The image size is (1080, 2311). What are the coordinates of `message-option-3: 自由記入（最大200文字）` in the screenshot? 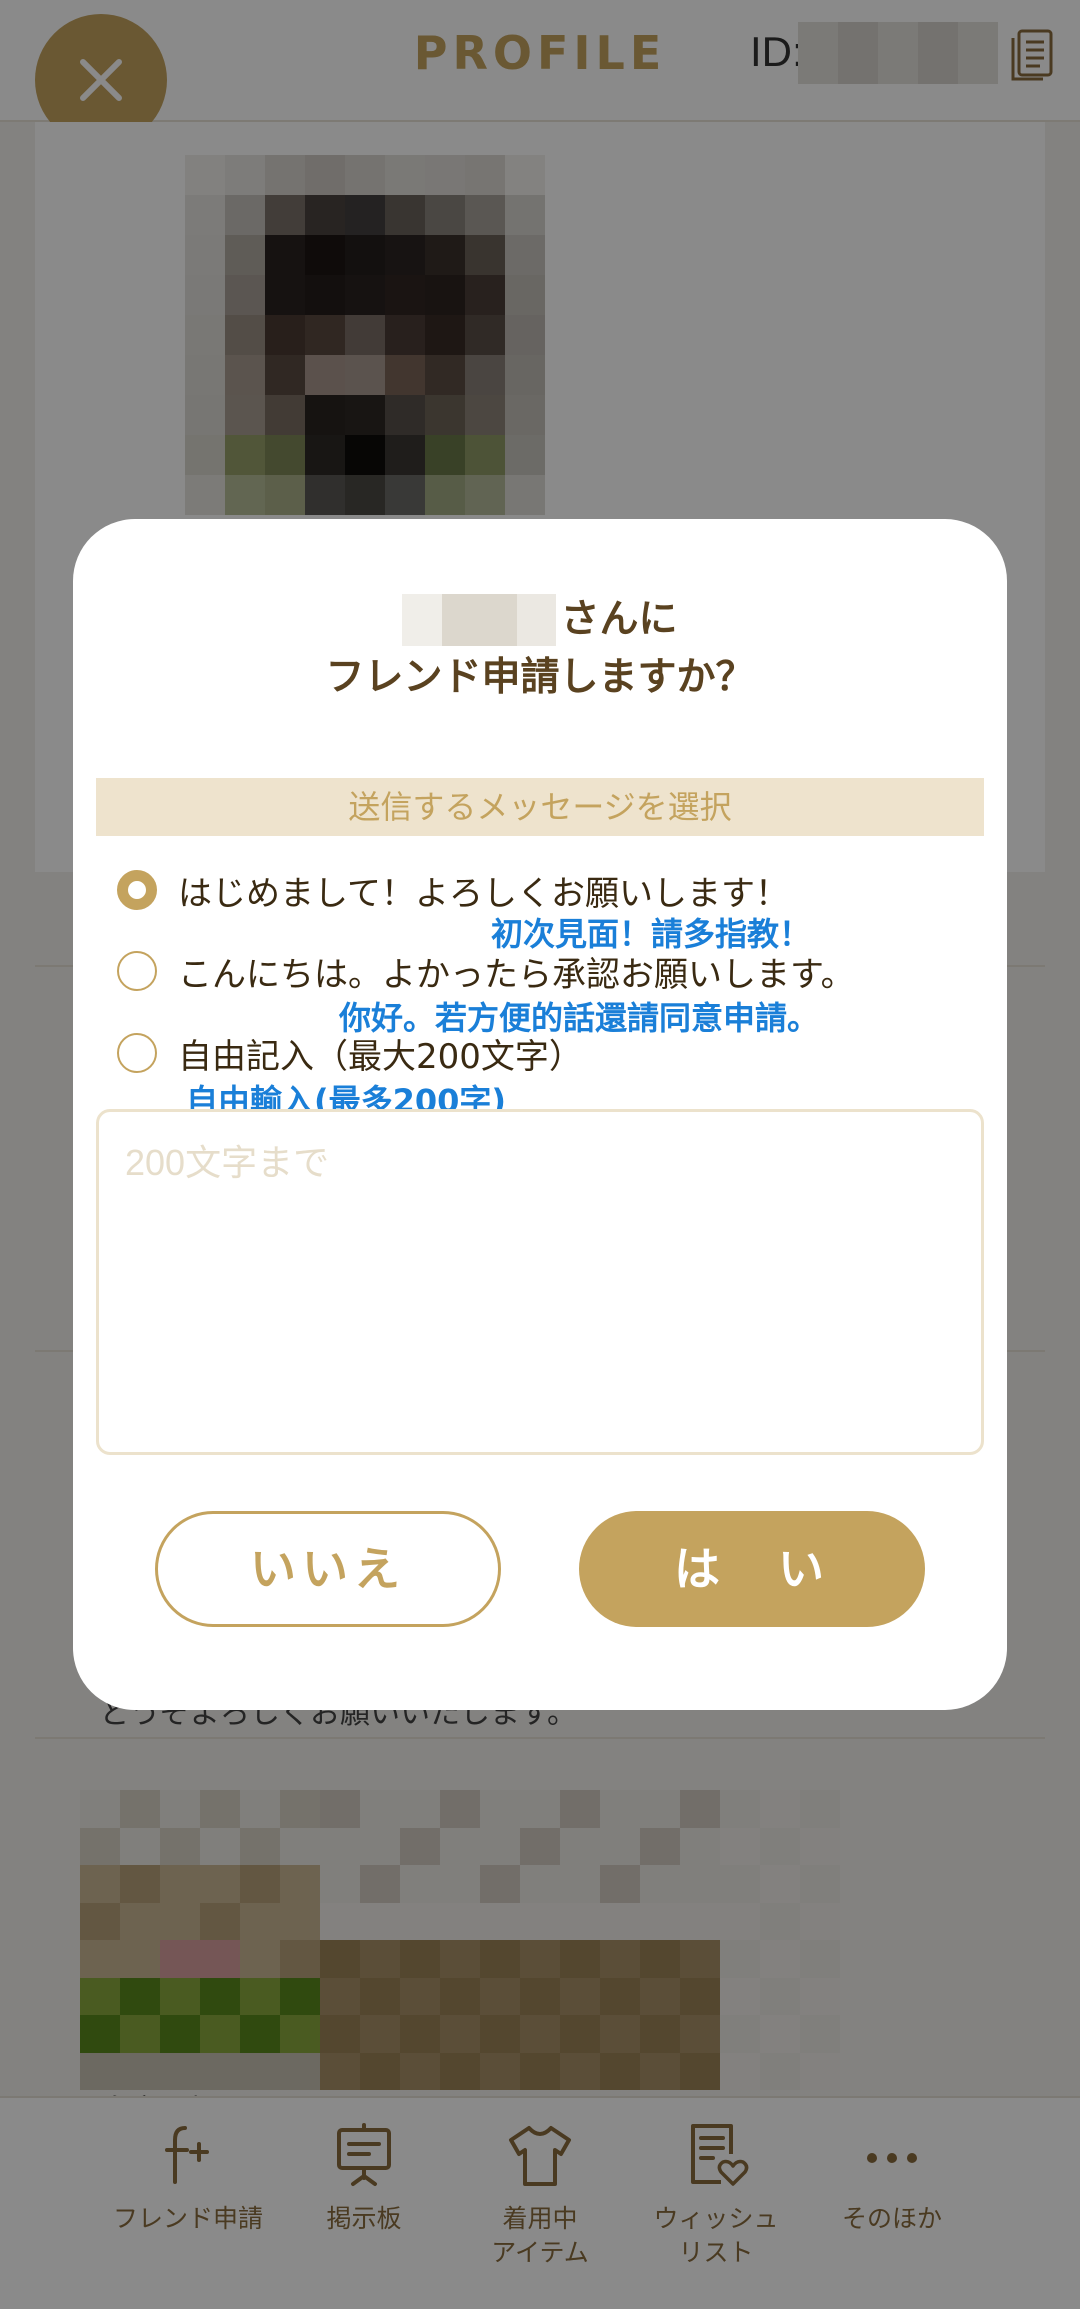 It's located at (350, 1053).